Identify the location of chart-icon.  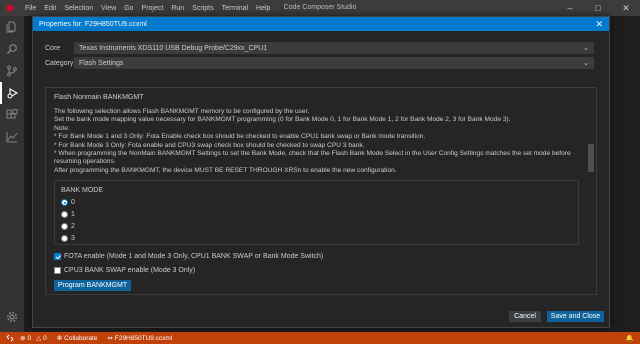
(12, 137).